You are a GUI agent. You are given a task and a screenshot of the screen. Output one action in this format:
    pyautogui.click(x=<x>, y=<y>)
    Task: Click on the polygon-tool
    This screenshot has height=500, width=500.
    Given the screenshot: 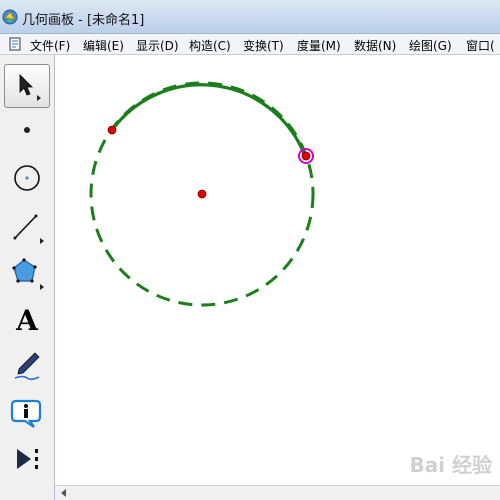 What is the action you would take?
    pyautogui.click(x=27, y=273)
    